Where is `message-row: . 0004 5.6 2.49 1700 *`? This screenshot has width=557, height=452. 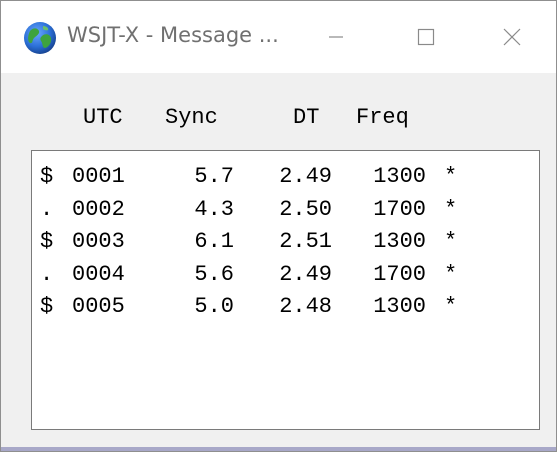 message-row: . 0004 5.6 2.49 1700 * is located at coordinates (285, 279).